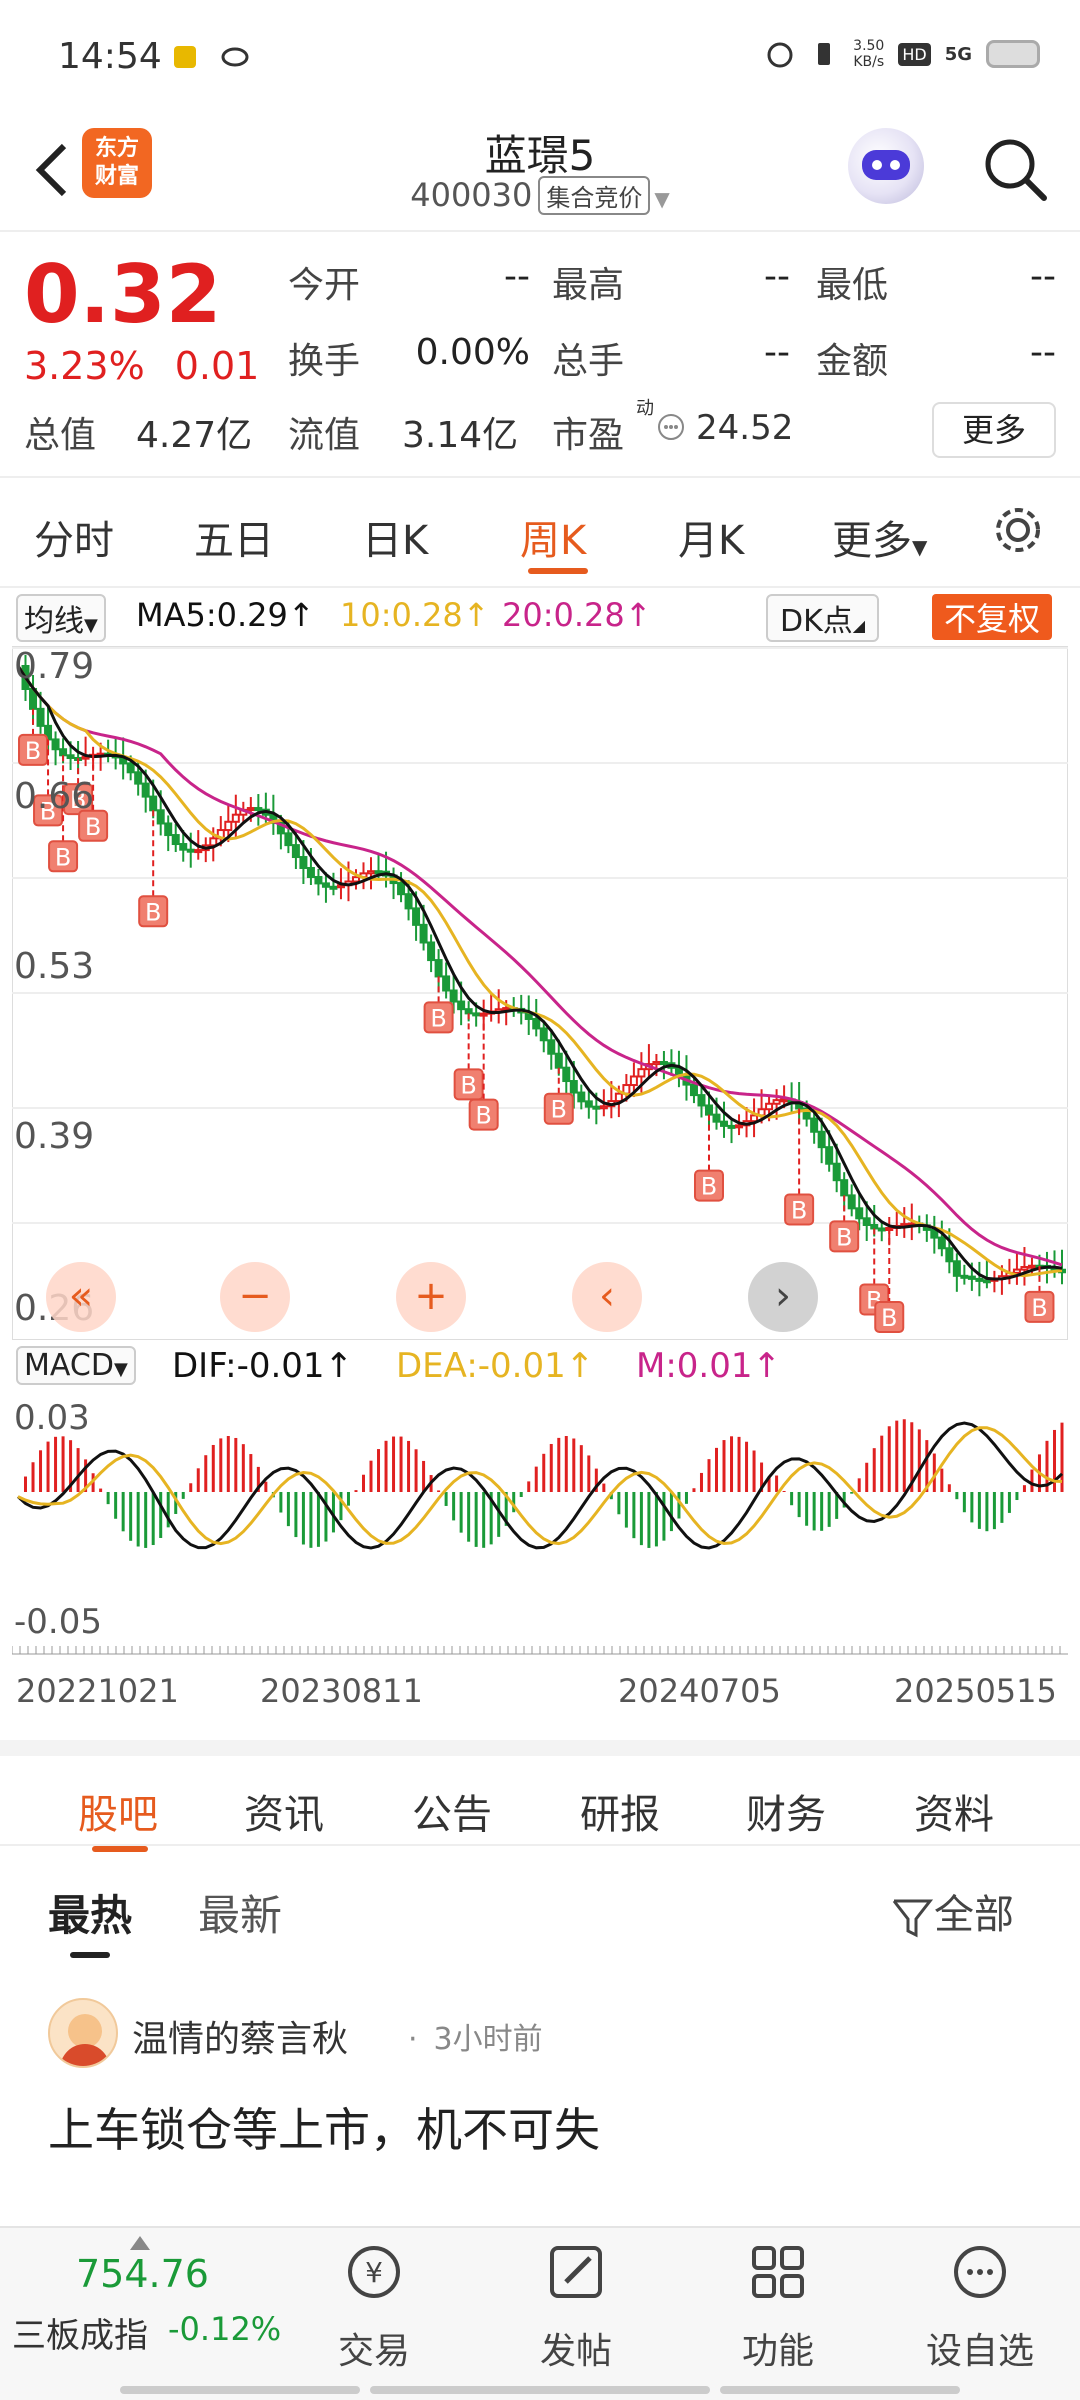  Describe the element at coordinates (61, 618) in the screenshot. I see `ma-selector: 均线▼` at that location.